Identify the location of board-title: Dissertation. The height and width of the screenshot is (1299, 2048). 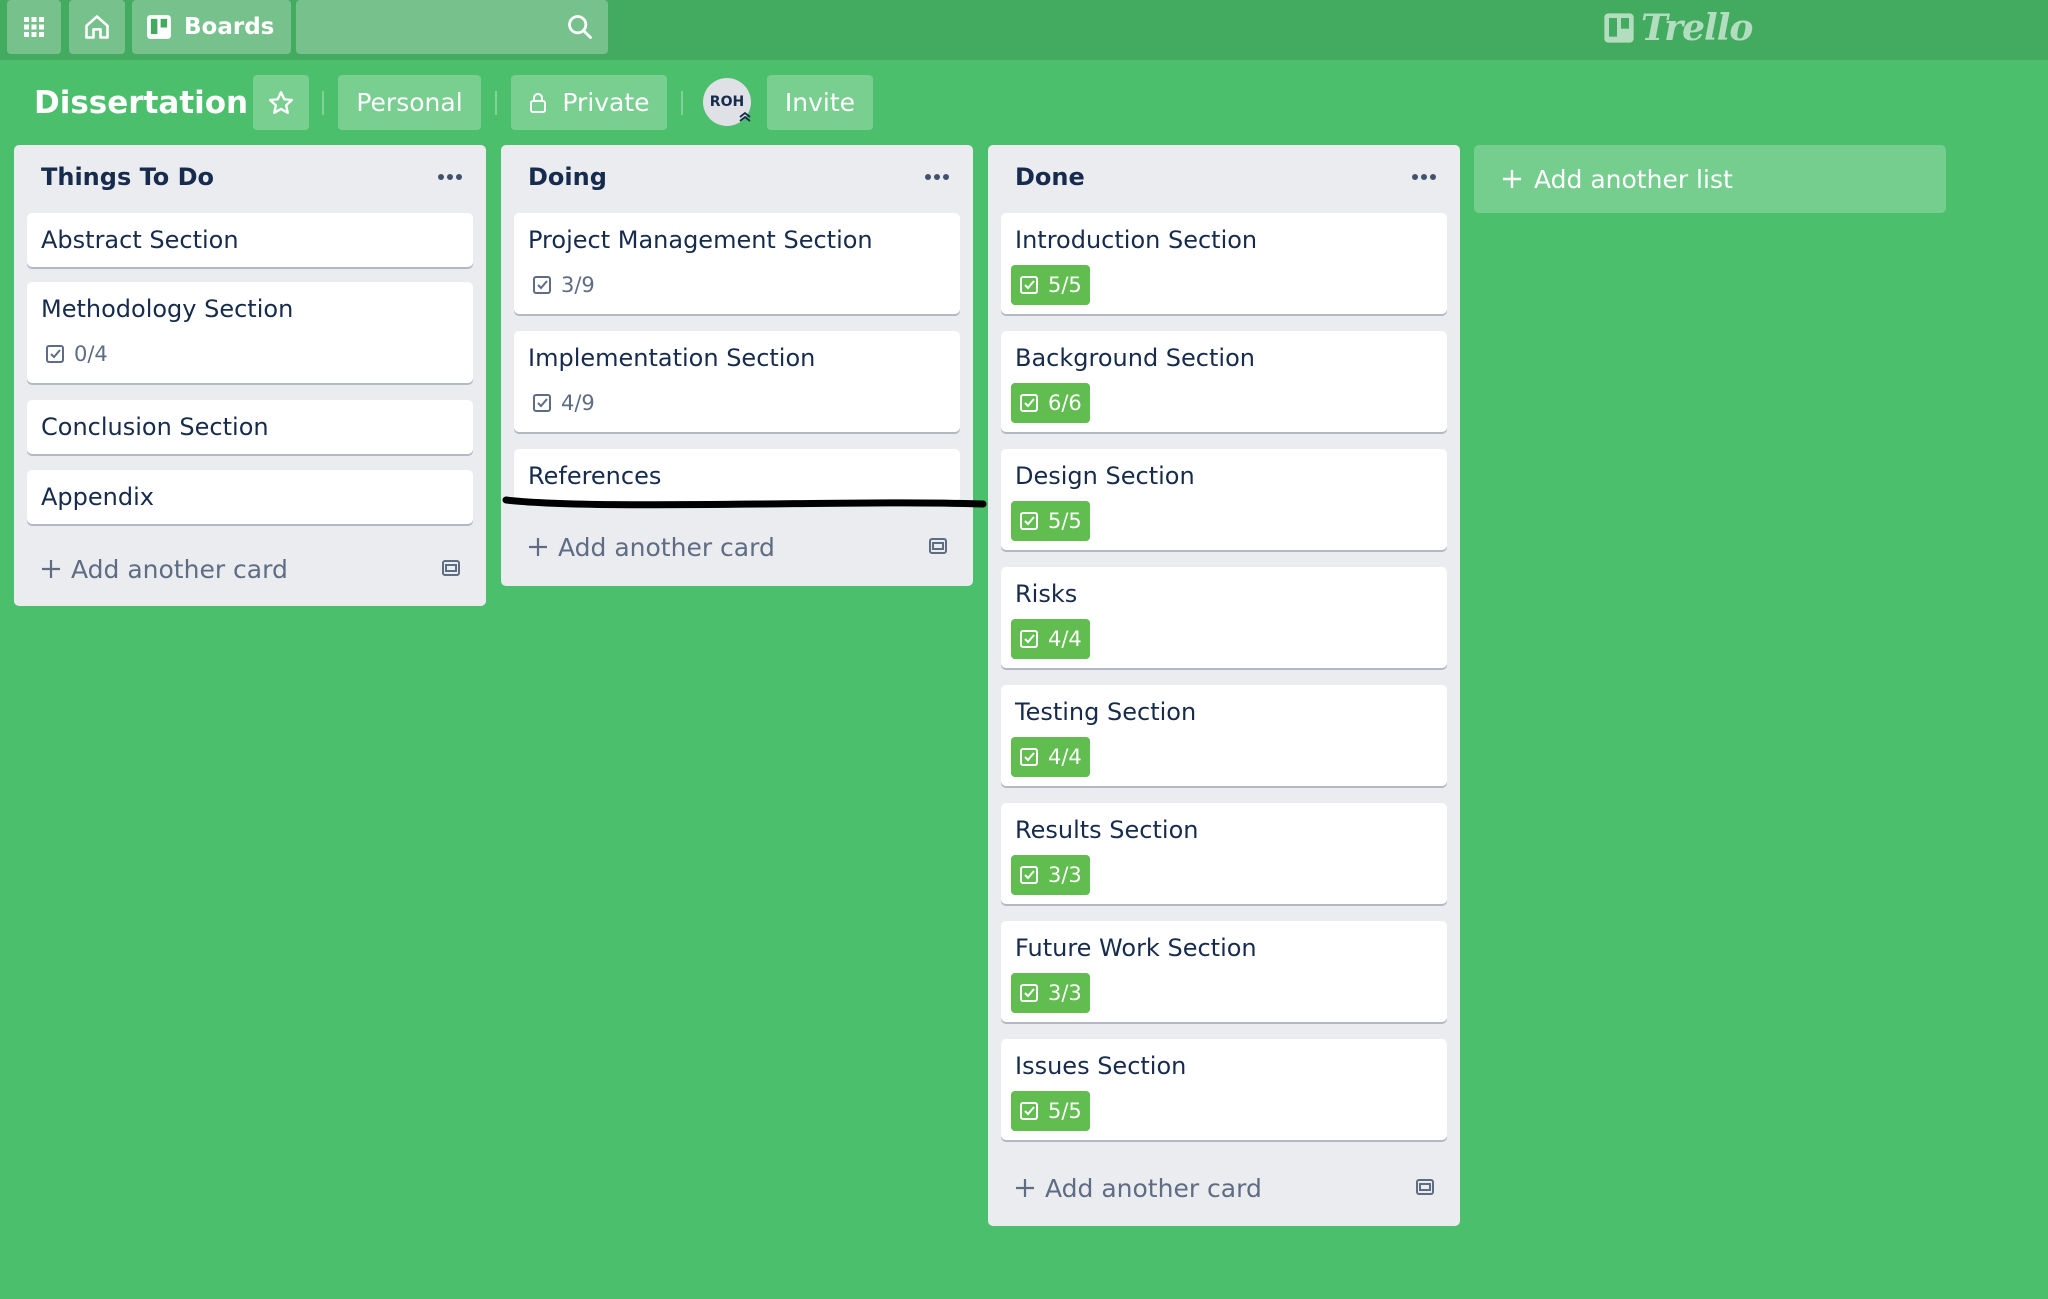
(141, 103).